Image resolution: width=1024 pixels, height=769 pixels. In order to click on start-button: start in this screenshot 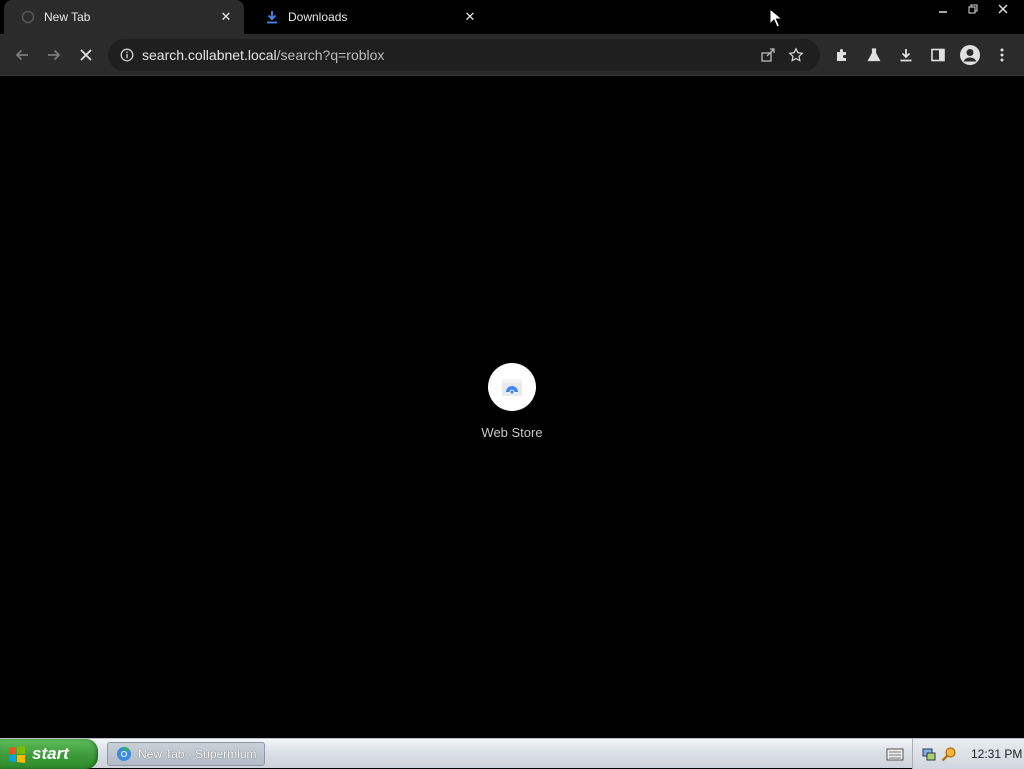, I will do `click(49, 754)`.